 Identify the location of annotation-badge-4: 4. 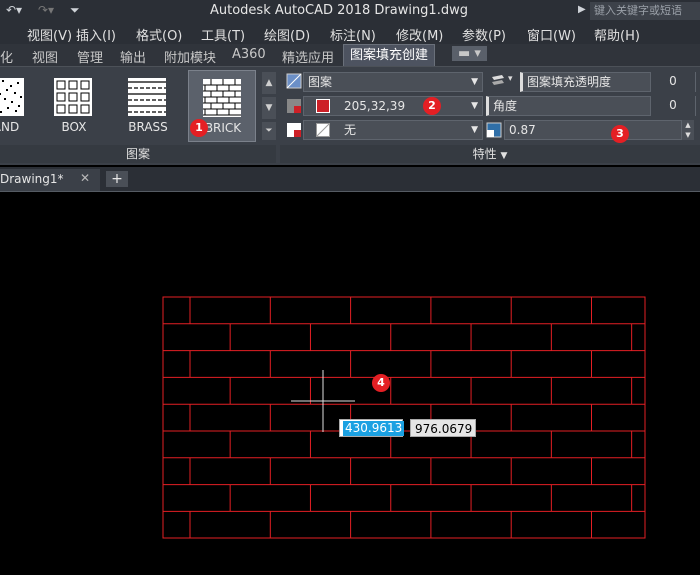
(381, 383).